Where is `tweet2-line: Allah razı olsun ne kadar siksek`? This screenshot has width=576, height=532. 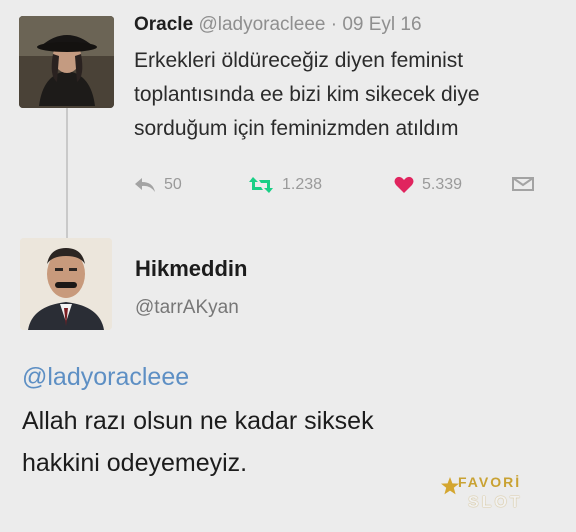 tweet2-line: Allah razı olsun ne kadar siksek is located at coordinates (198, 421).